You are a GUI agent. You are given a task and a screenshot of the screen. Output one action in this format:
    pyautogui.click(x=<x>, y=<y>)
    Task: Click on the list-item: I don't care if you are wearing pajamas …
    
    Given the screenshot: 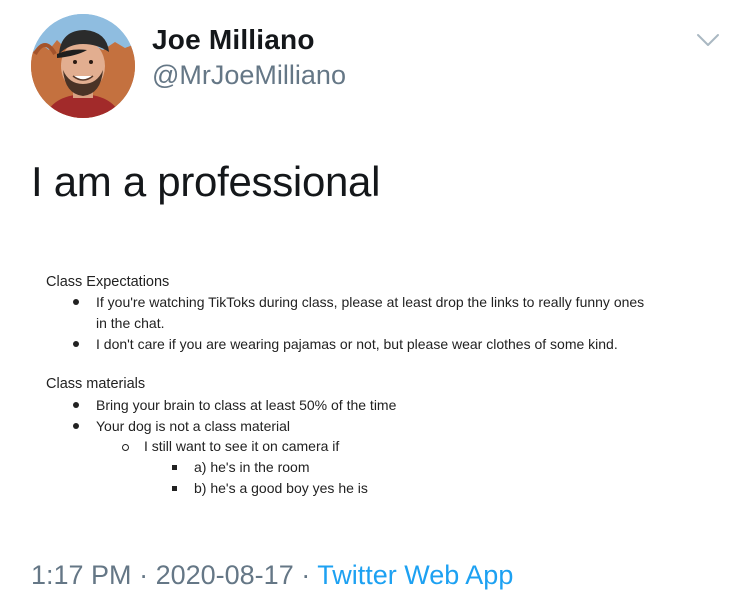 What is the action you would take?
    pyautogui.click(x=357, y=344)
    